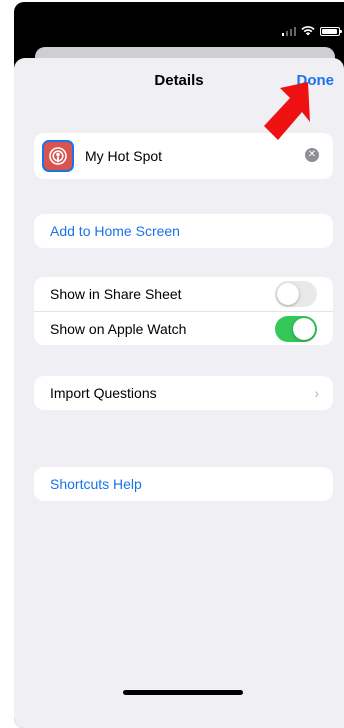 The height and width of the screenshot is (728, 344). What do you see at coordinates (288, 31) in the screenshot?
I see `signal-icon` at bounding box center [288, 31].